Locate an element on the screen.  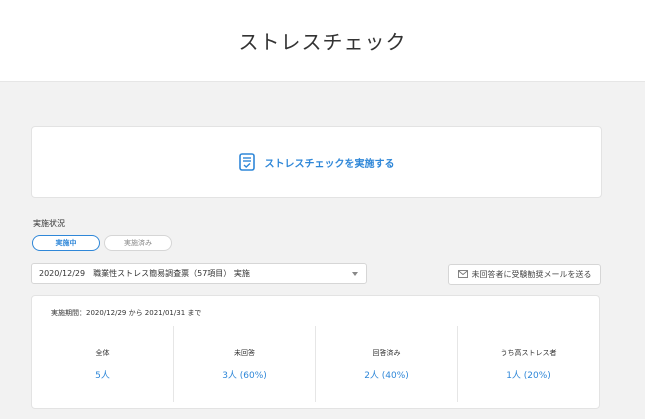
chevron-down-icon is located at coordinates (355, 274).